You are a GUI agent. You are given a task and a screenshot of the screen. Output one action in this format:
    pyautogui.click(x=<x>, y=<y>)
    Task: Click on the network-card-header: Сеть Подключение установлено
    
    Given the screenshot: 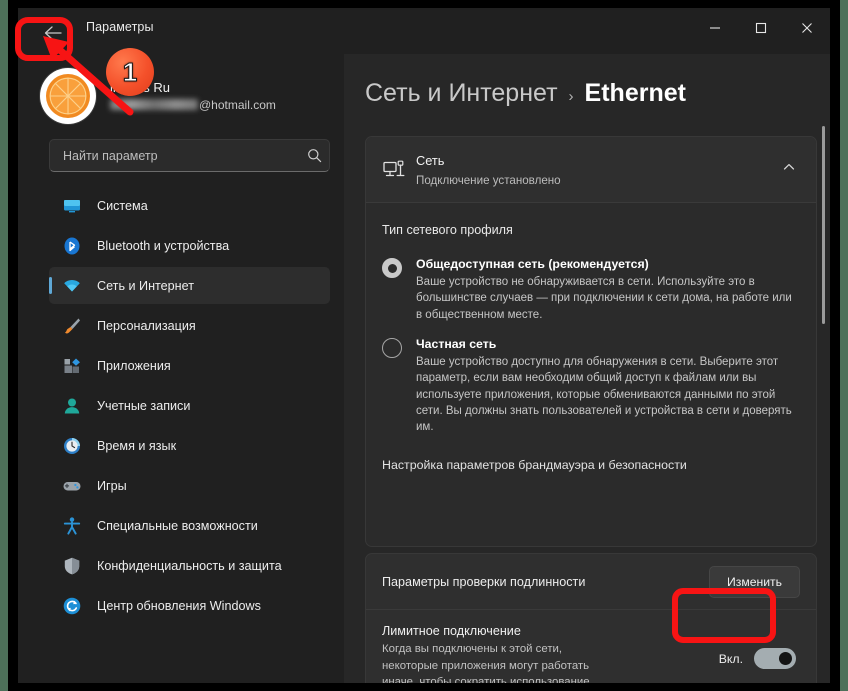 What is the action you would take?
    pyautogui.click(x=591, y=170)
    